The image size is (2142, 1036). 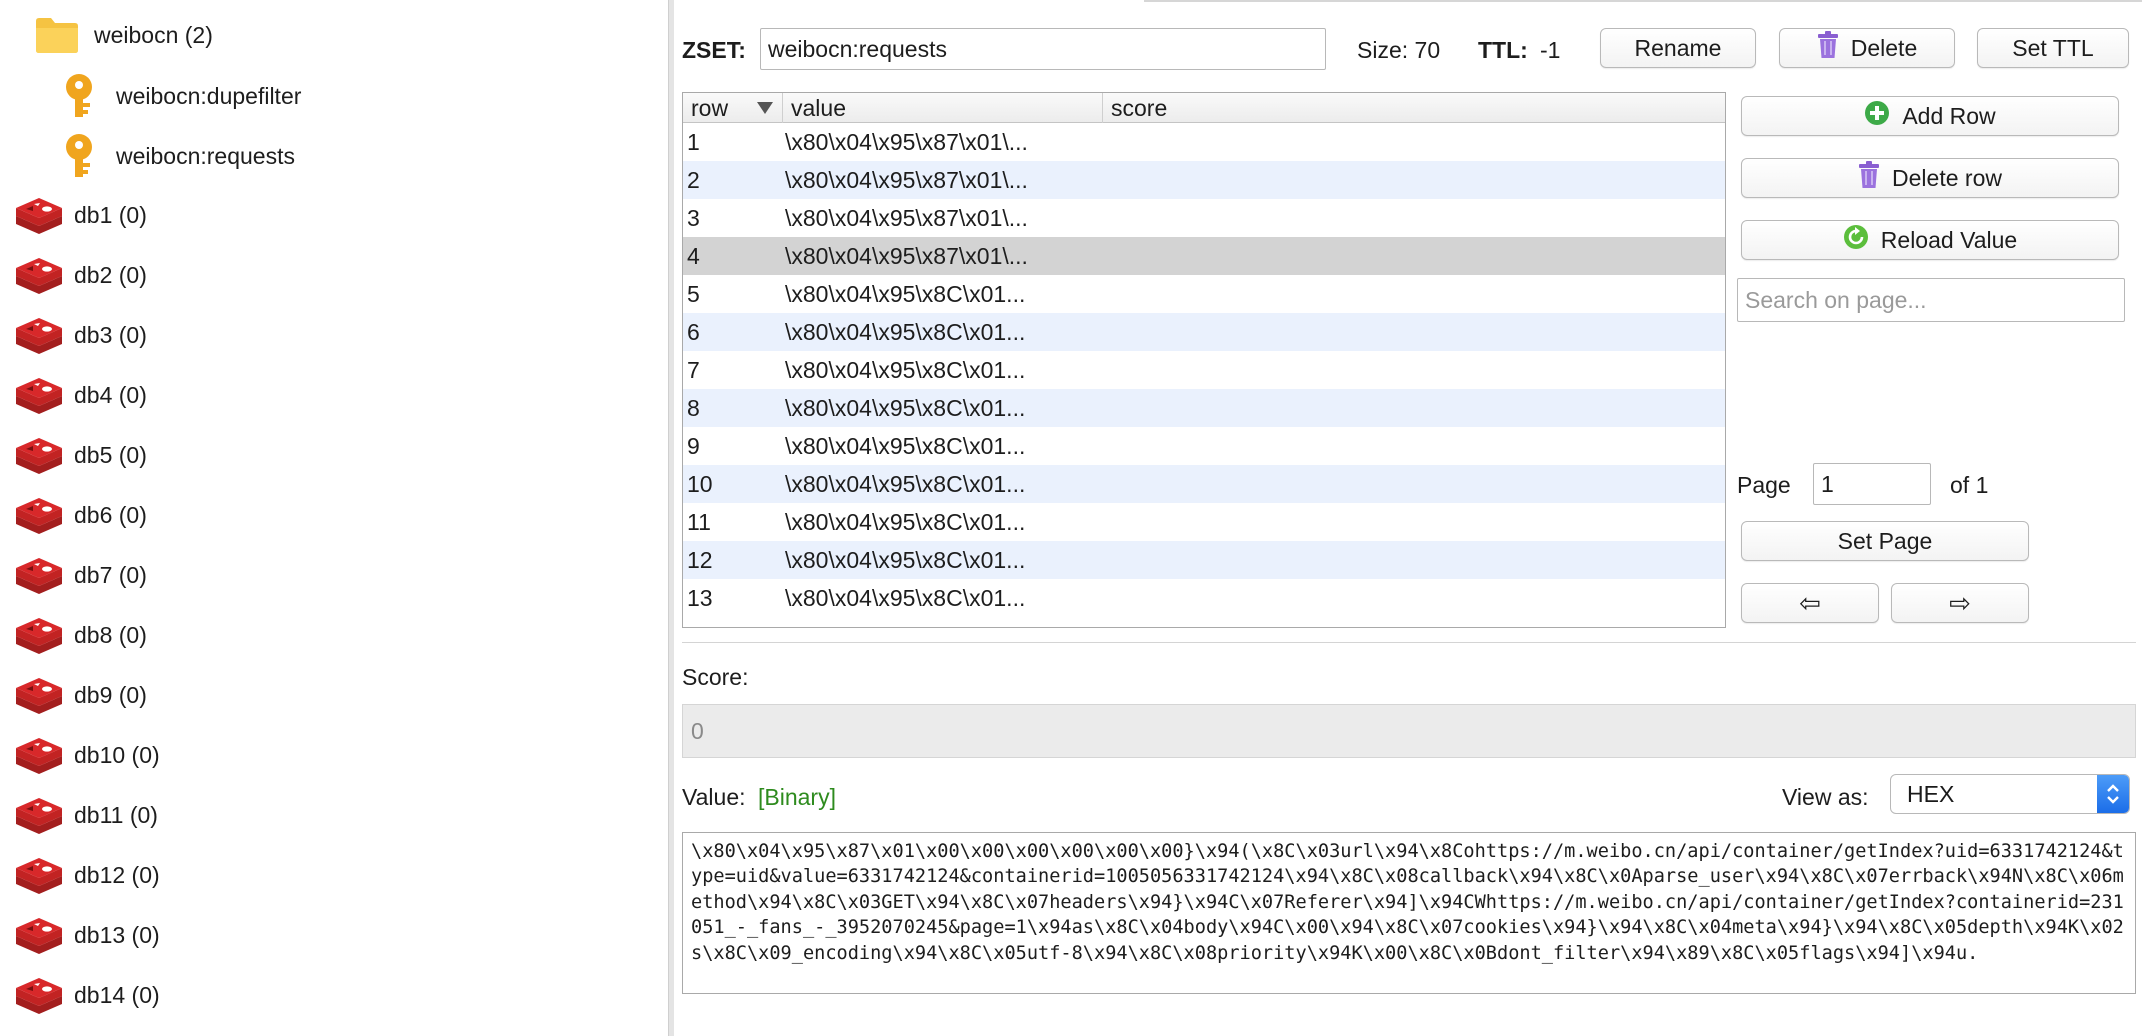 I want to click on key-icon, so click(x=79, y=96).